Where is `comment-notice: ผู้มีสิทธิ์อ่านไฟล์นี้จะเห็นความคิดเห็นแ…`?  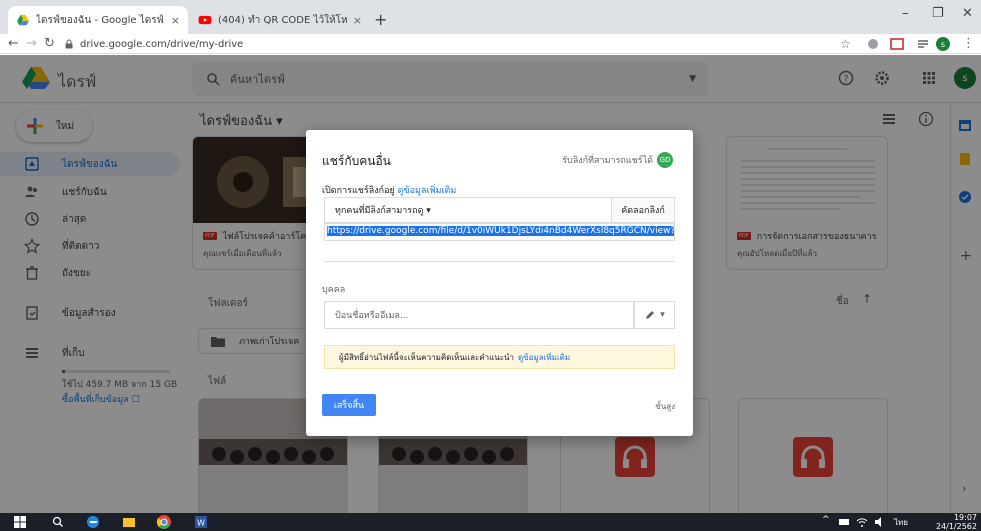 comment-notice: ผู้มีสิทธิ์อ่านไฟล์นี้จะเห็นความคิดเห็นแ… is located at coordinates (499, 357).